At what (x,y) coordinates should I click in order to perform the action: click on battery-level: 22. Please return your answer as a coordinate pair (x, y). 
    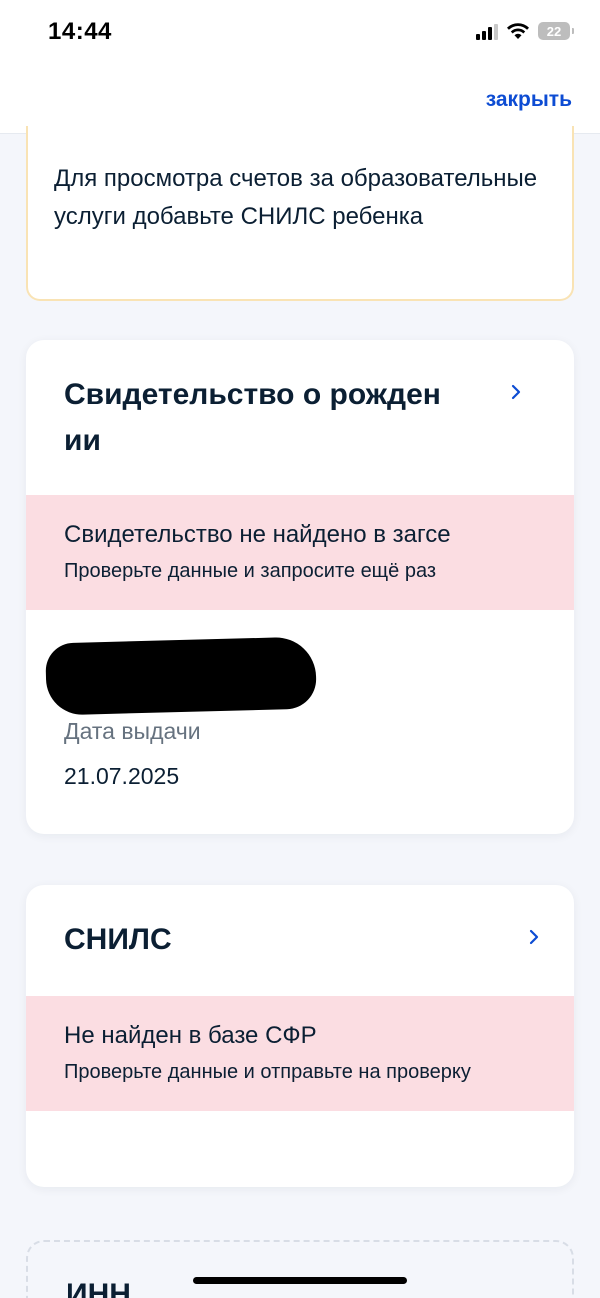
    Looking at the image, I should click on (554, 31).